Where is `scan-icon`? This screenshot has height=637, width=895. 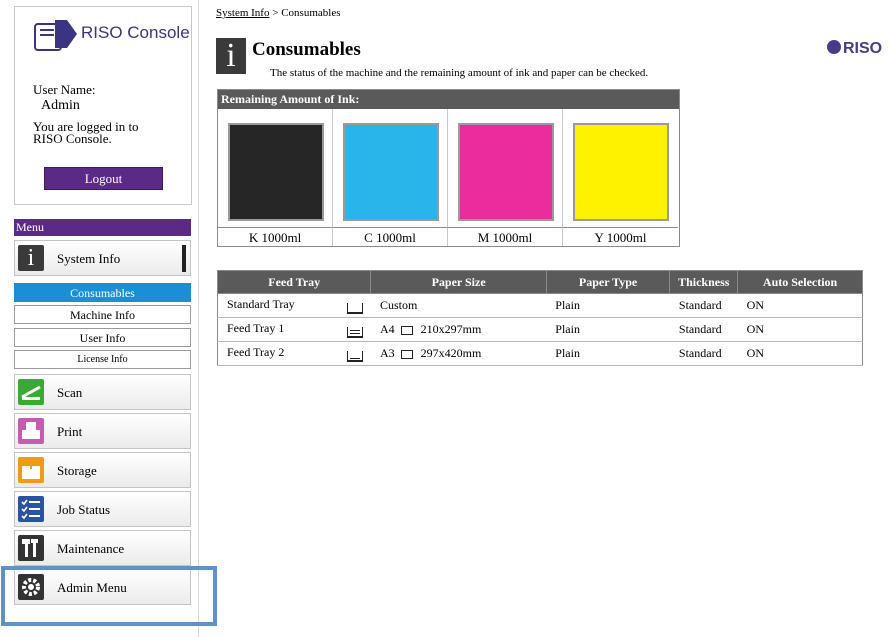
scan-icon is located at coordinates (31, 392).